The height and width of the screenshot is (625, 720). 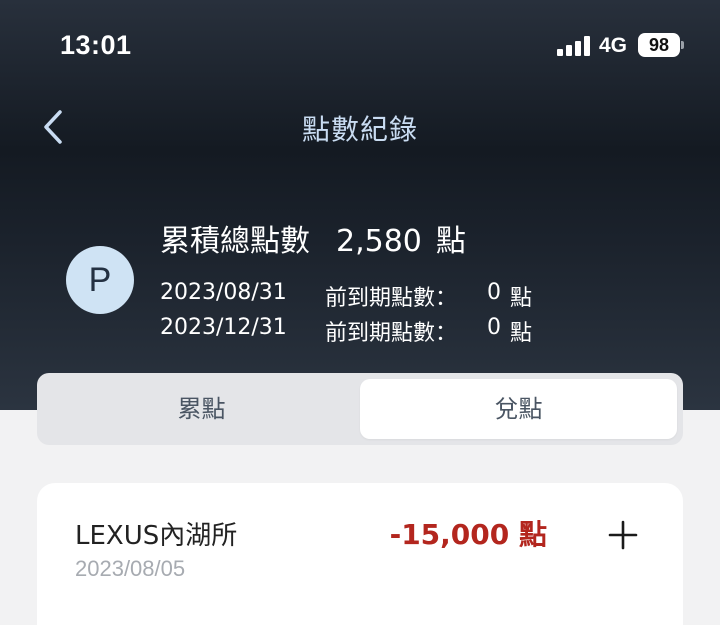 I want to click on signal-bars-icon, so click(x=574, y=46).